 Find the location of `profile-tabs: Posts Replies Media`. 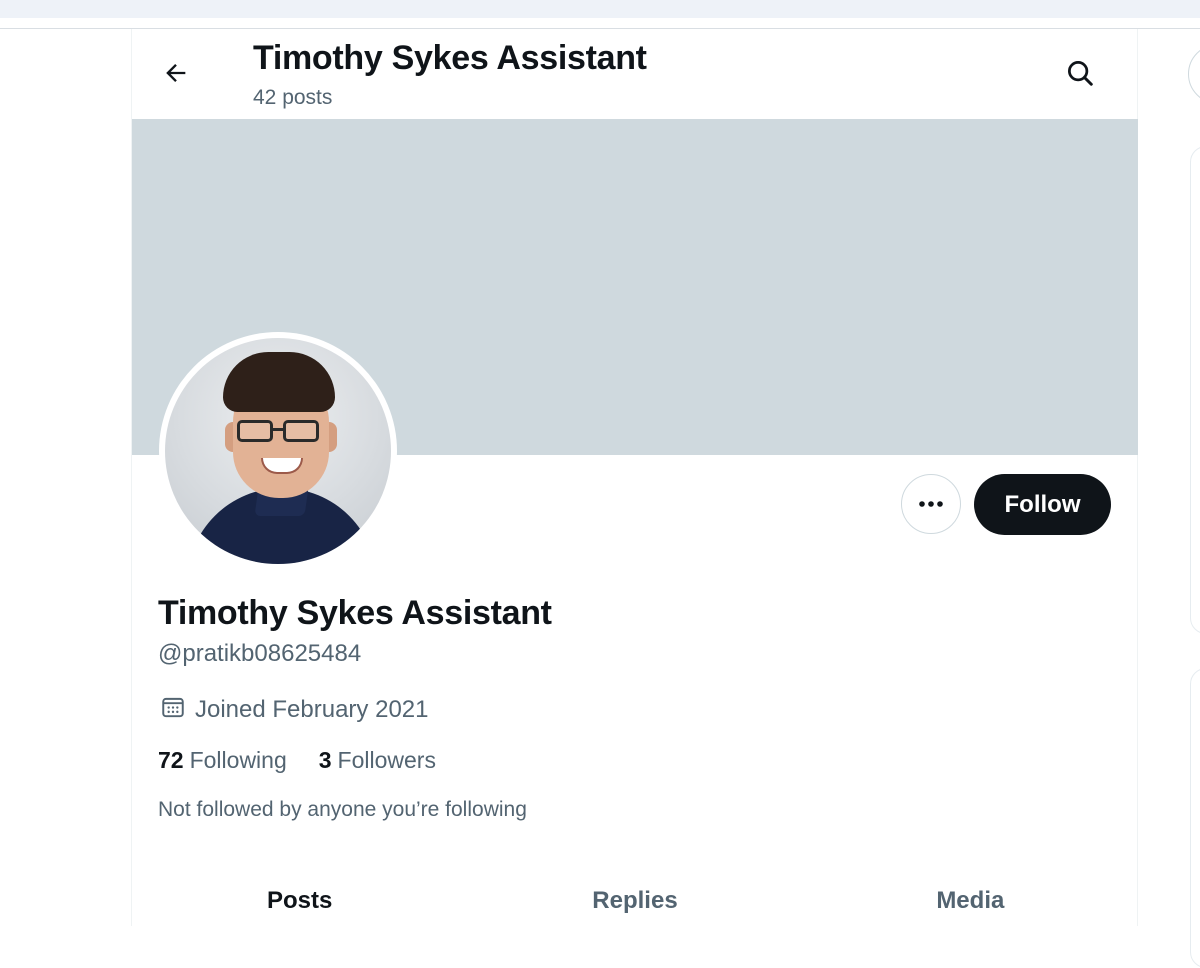

profile-tabs: Posts Replies Media is located at coordinates (635, 903).